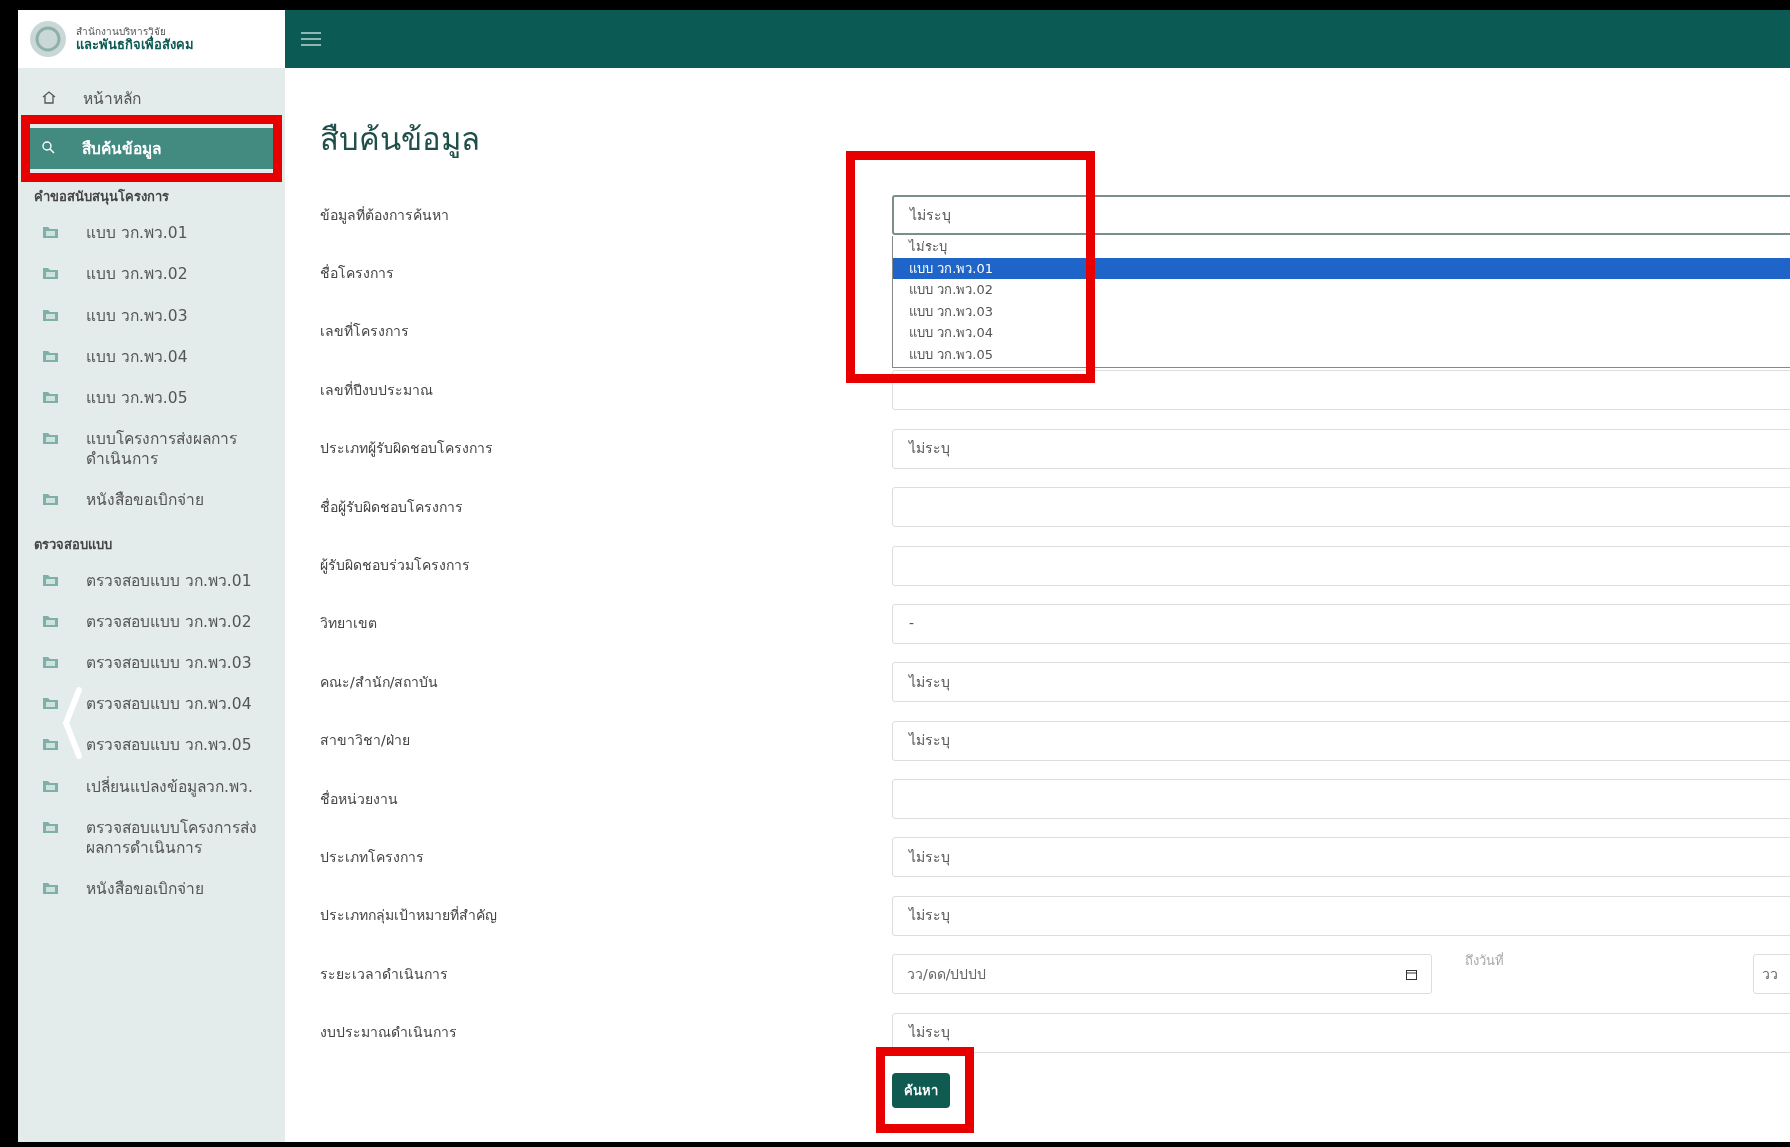 This screenshot has width=1790, height=1147. What do you see at coordinates (1341, 268) in the screenshot?
I see `dropdown-option: แบบ วก.พว.01` at bounding box center [1341, 268].